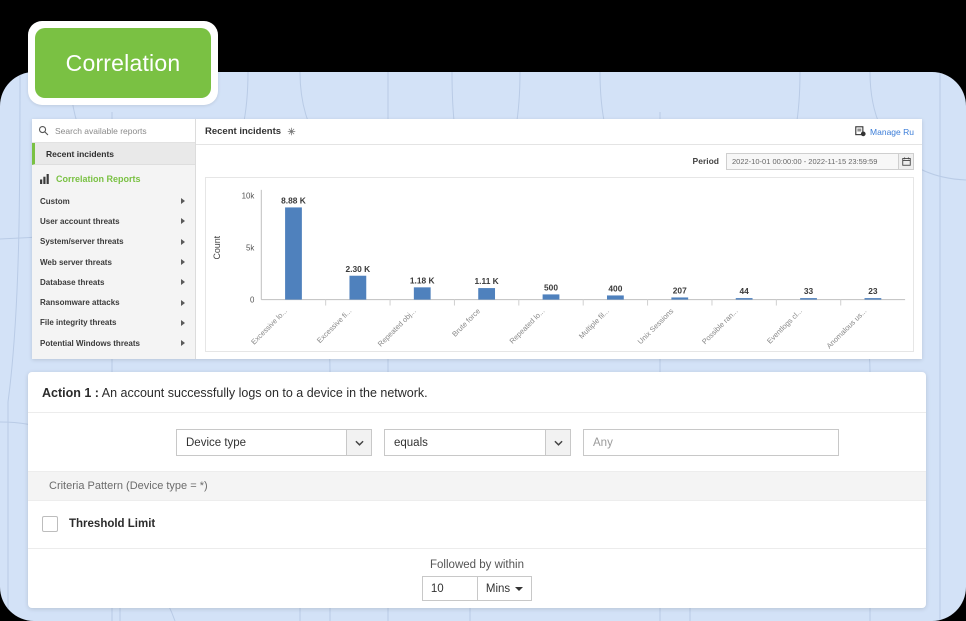 This screenshot has width=966, height=621. What do you see at coordinates (122, 130) in the screenshot?
I see `search-input` at bounding box center [122, 130].